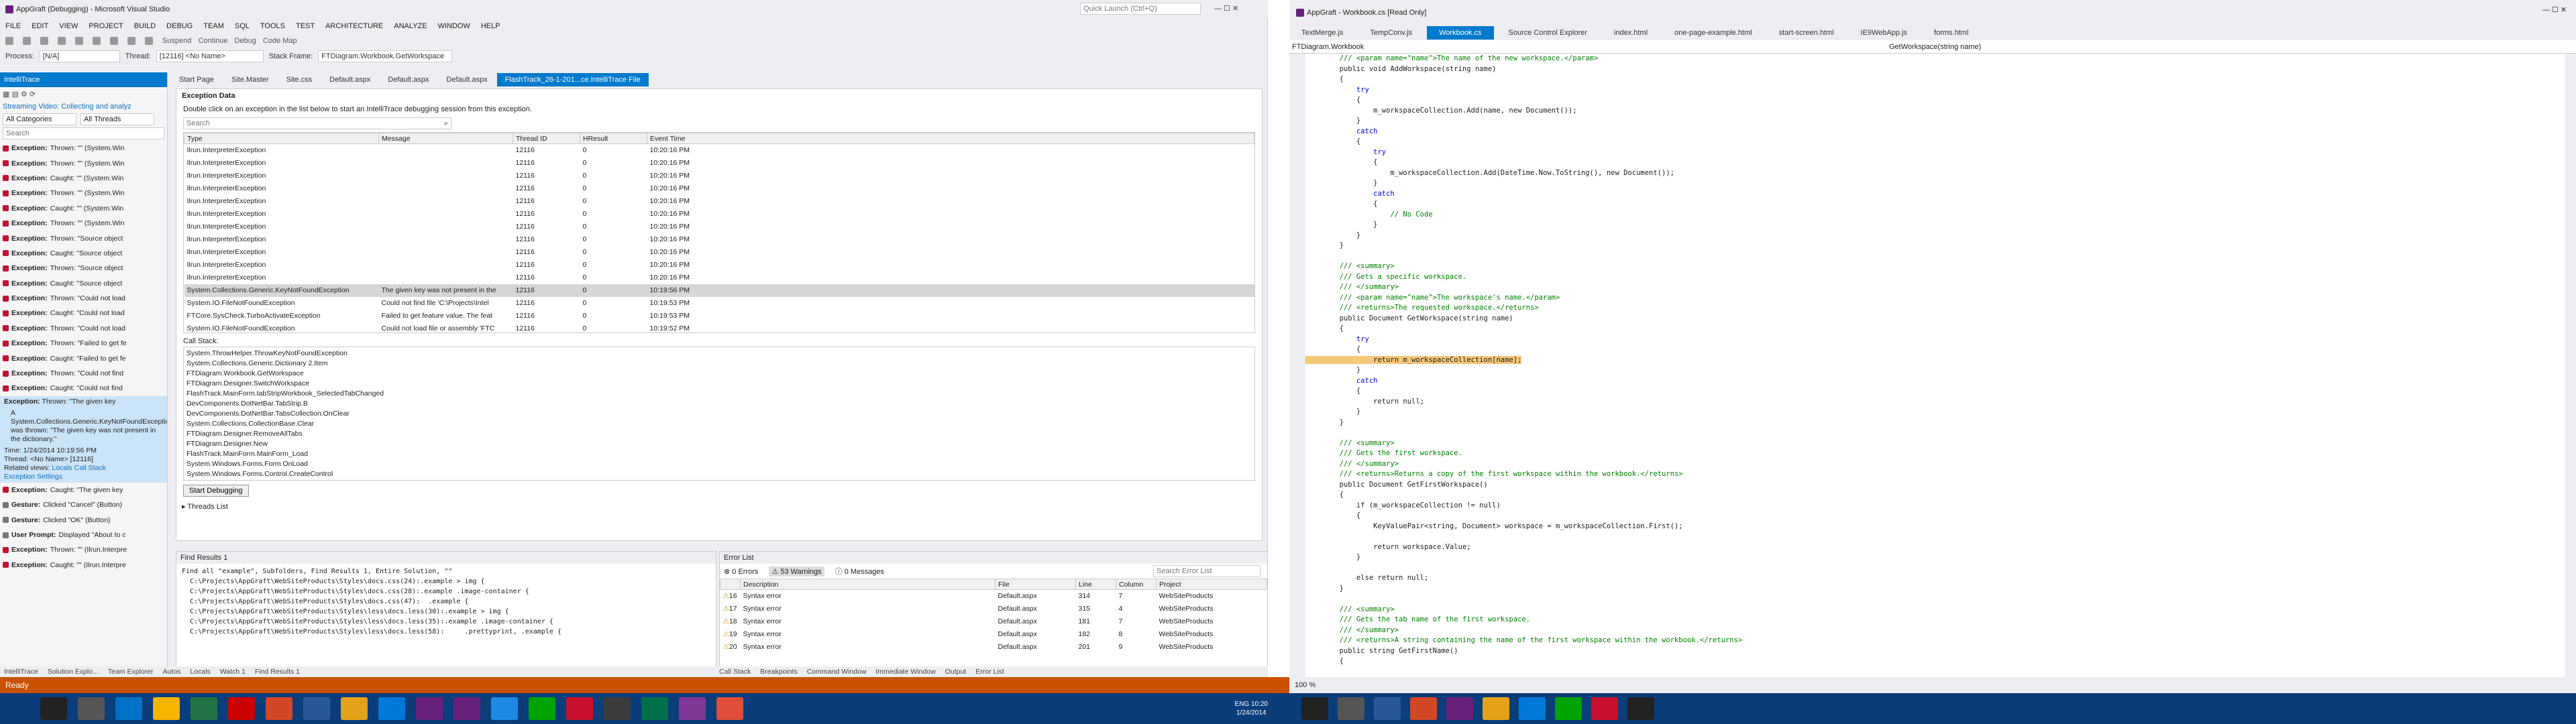 This screenshot has width=2576, height=724. I want to click on threads-list-header: ▸ Threads List, so click(719, 506).